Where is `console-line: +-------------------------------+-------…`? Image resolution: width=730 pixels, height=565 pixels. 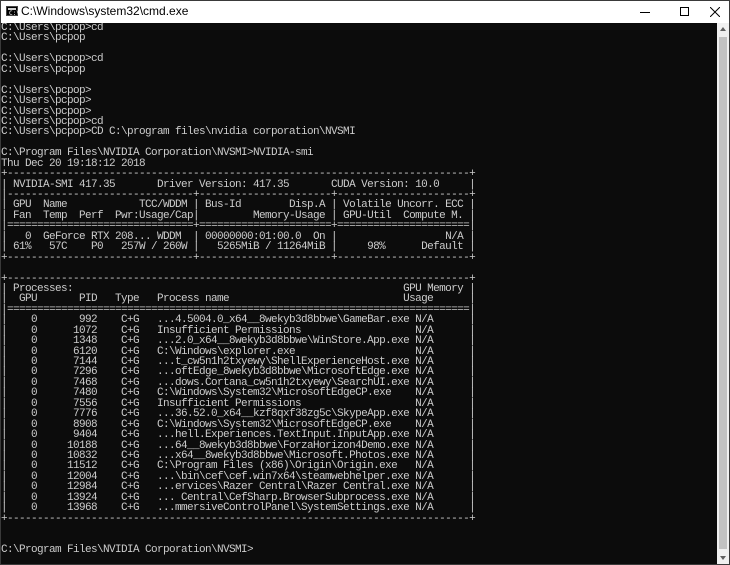 console-line: +-------------------------------+-------… is located at coordinates (238, 257).